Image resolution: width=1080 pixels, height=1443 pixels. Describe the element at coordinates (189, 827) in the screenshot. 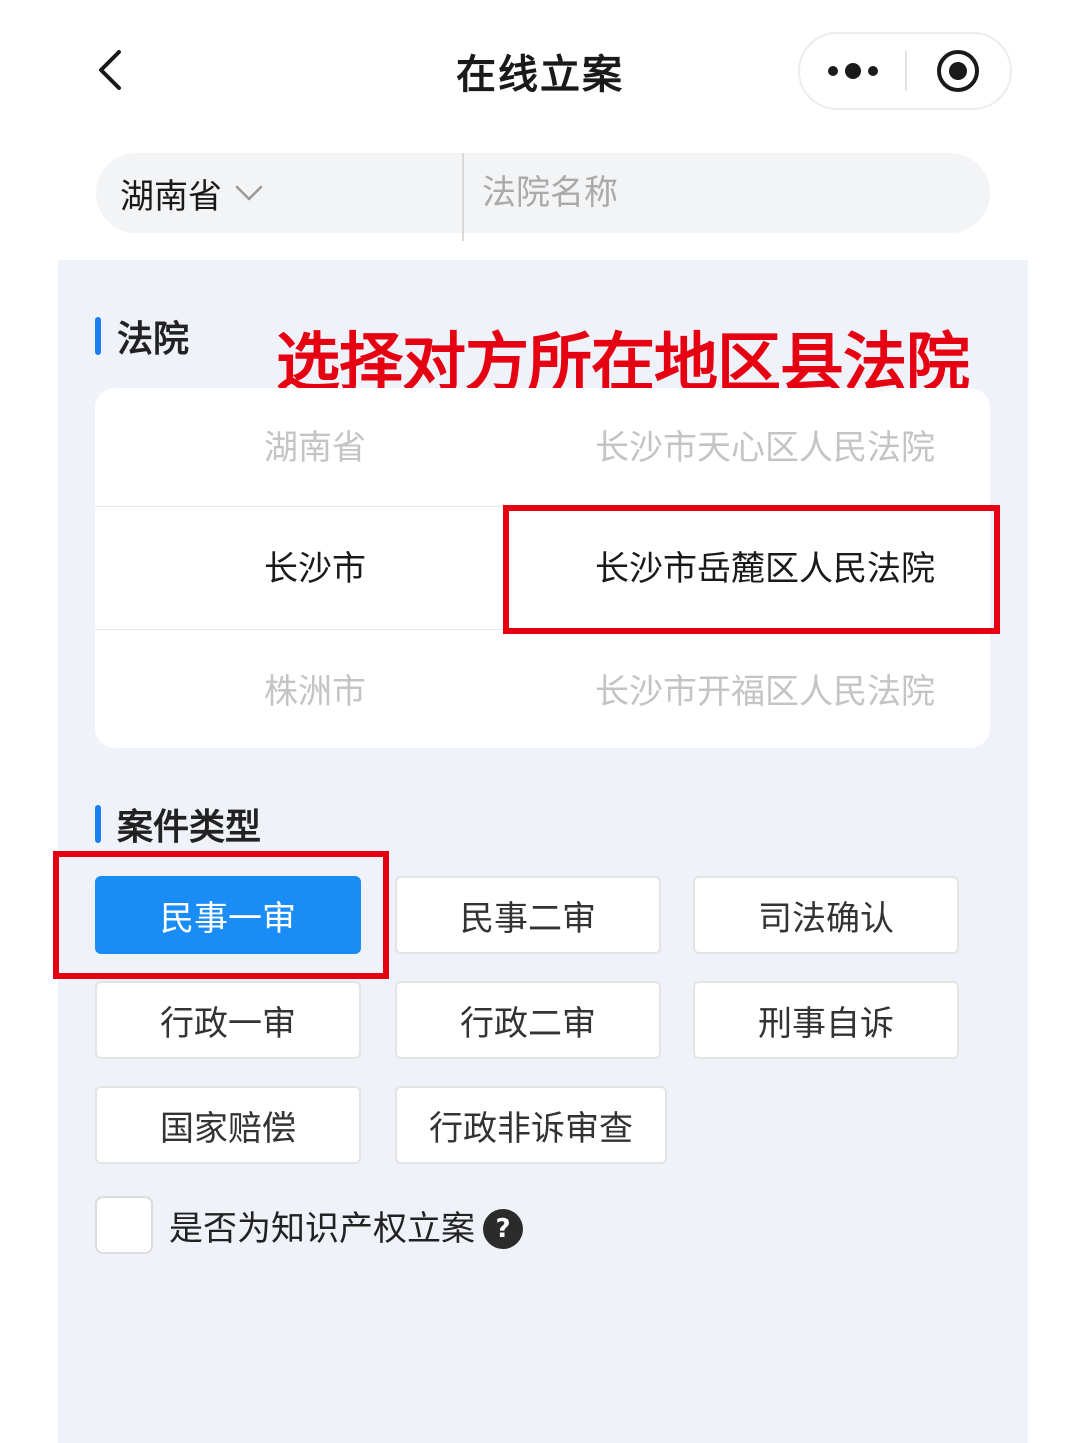

I see `case-type-section-label: 案件类型` at that location.